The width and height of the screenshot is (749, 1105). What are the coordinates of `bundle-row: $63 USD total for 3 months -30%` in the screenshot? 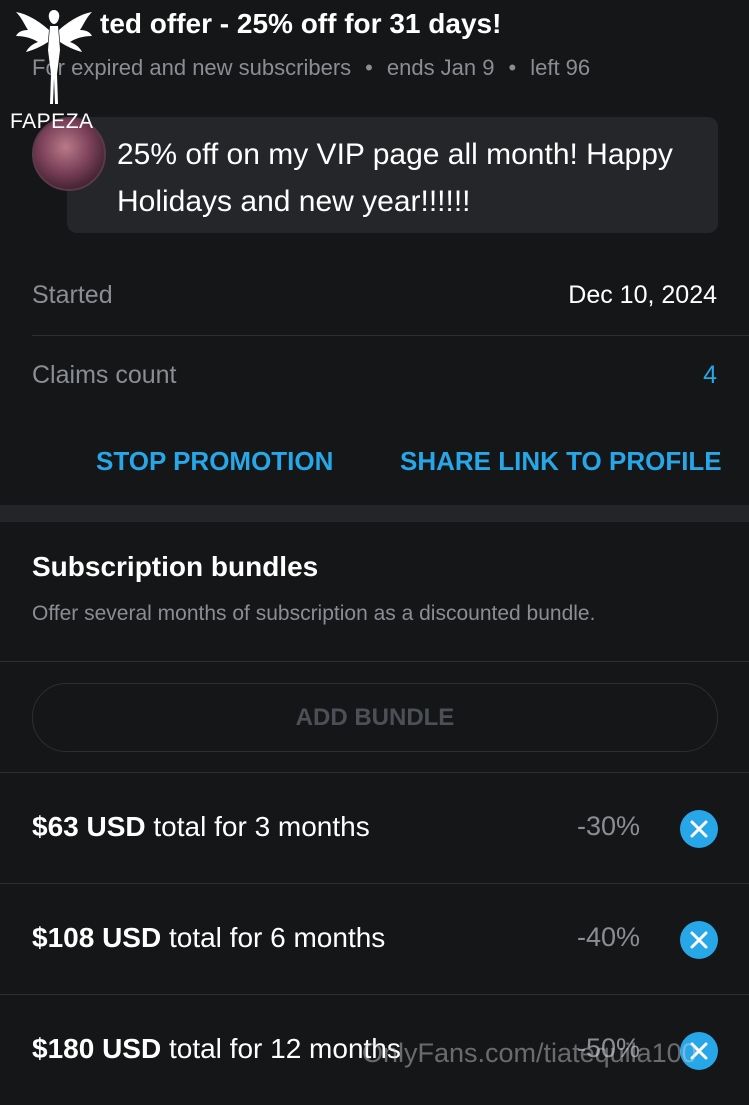 It's located at (374, 828).